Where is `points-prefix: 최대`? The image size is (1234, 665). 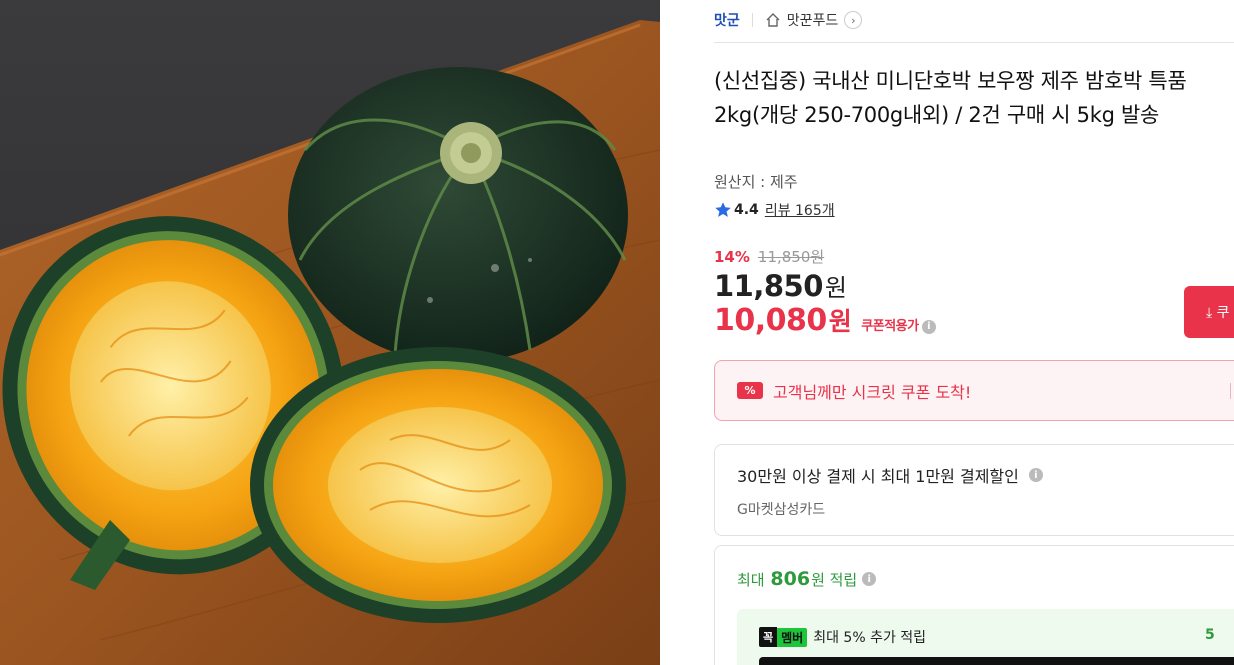 points-prefix: 최대 is located at coordinates (751, 579).